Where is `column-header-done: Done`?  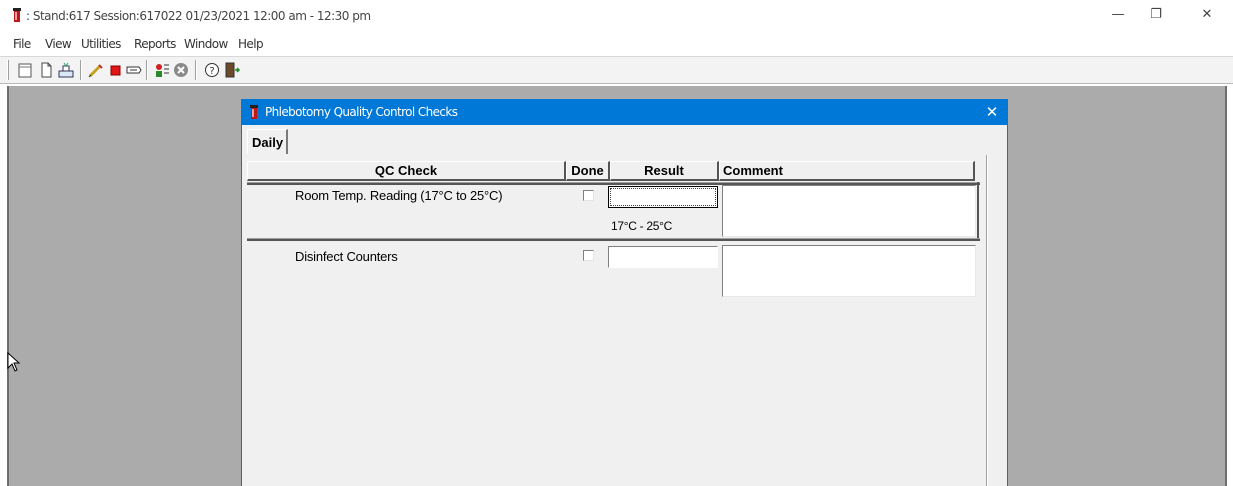 column-header-done: Done is located at coordinates (588, 171).